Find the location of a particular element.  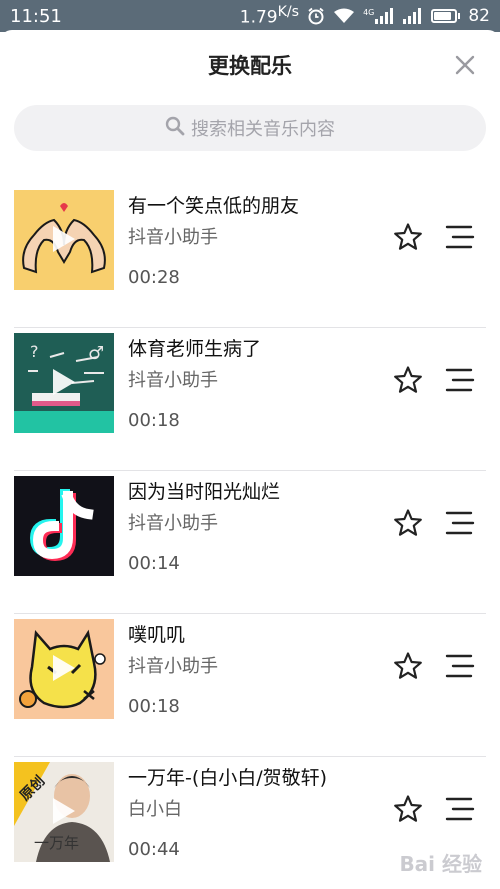

song-title: 体育老师生病了 is located at coordinates (195, 349).